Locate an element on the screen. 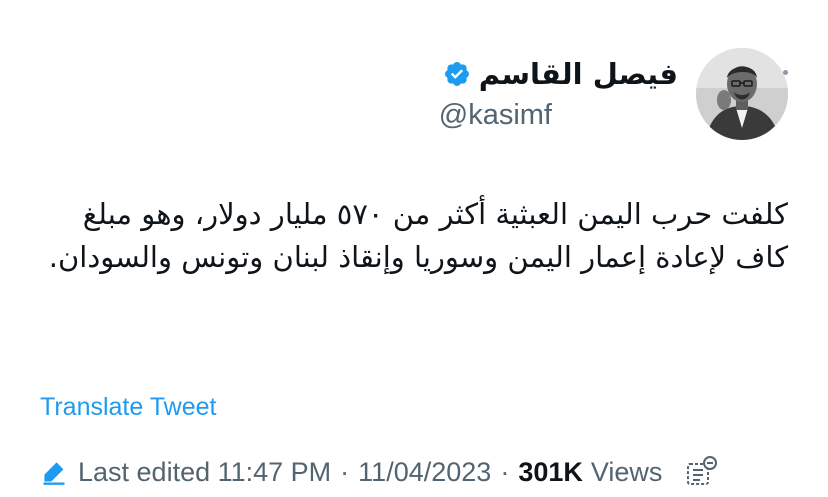 The image size is (828, 497). name-row: فيصل القاسم is located at coordinates (558, 74).